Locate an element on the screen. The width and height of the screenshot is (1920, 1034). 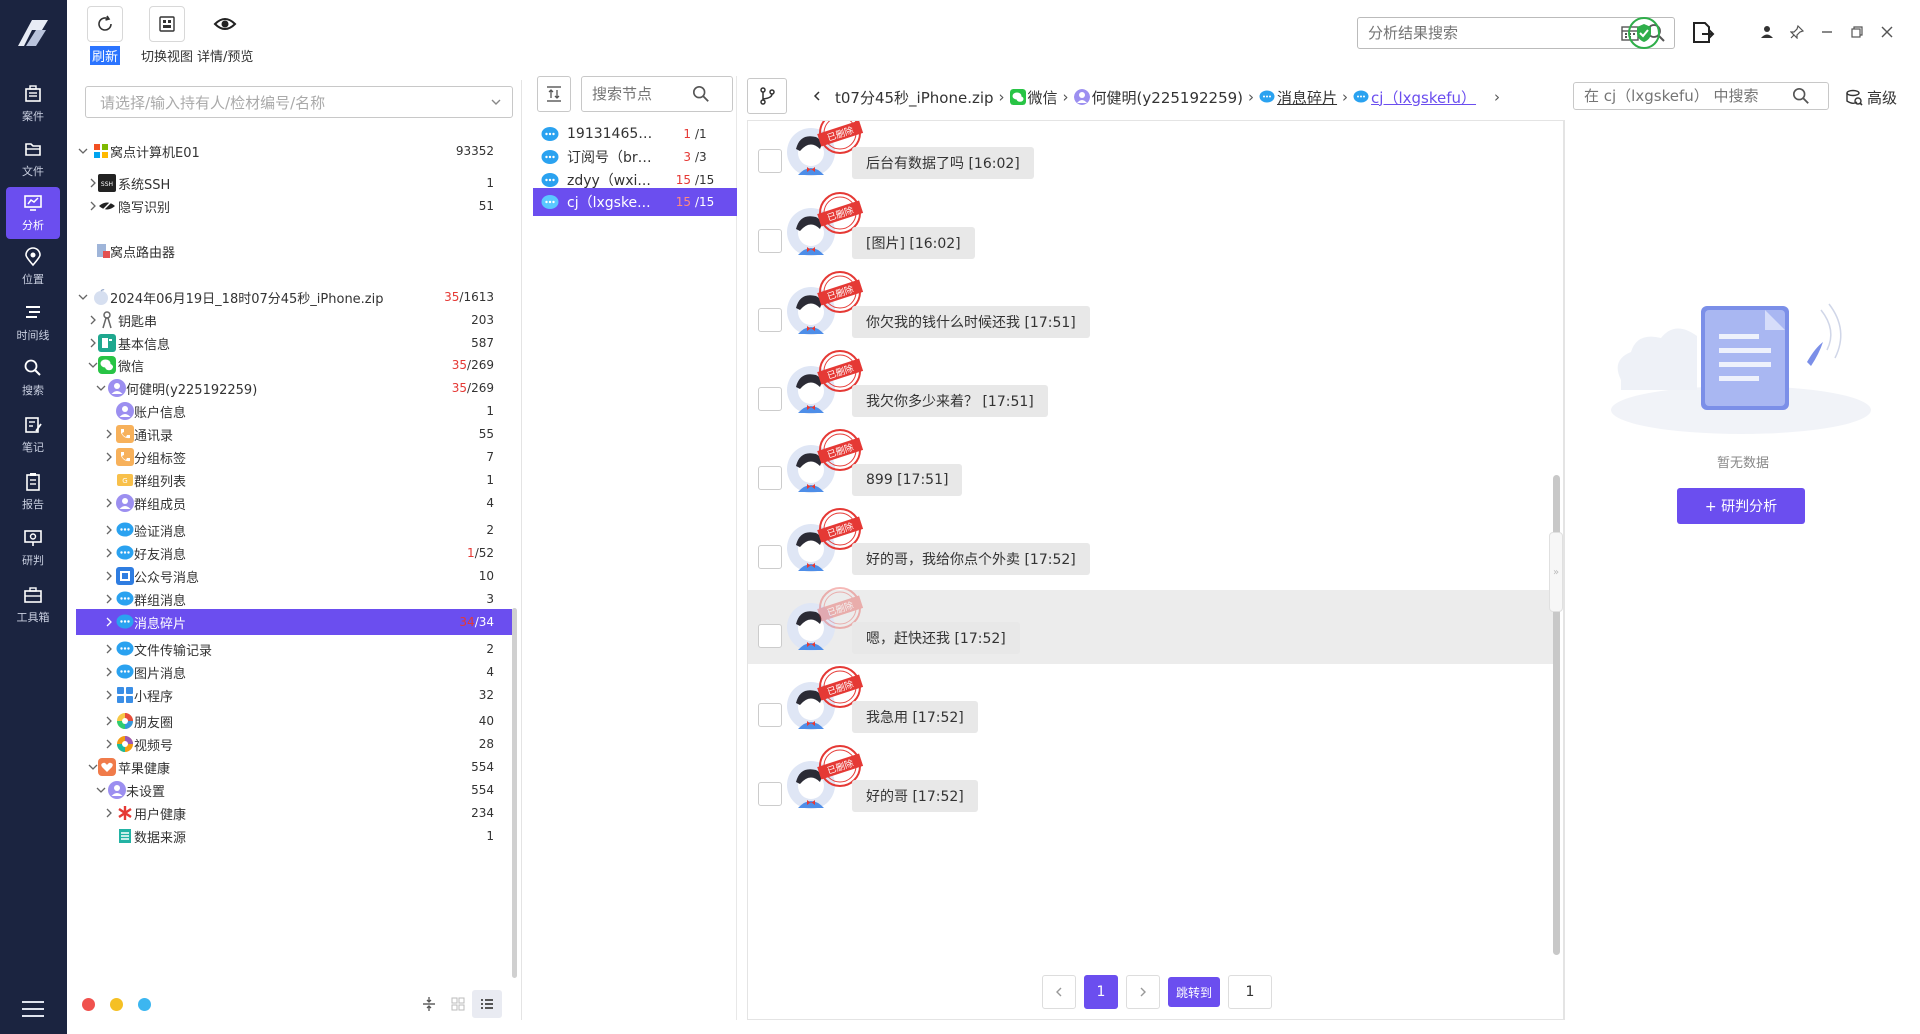
conversation-search-box is located at coordinates (1701, 96).